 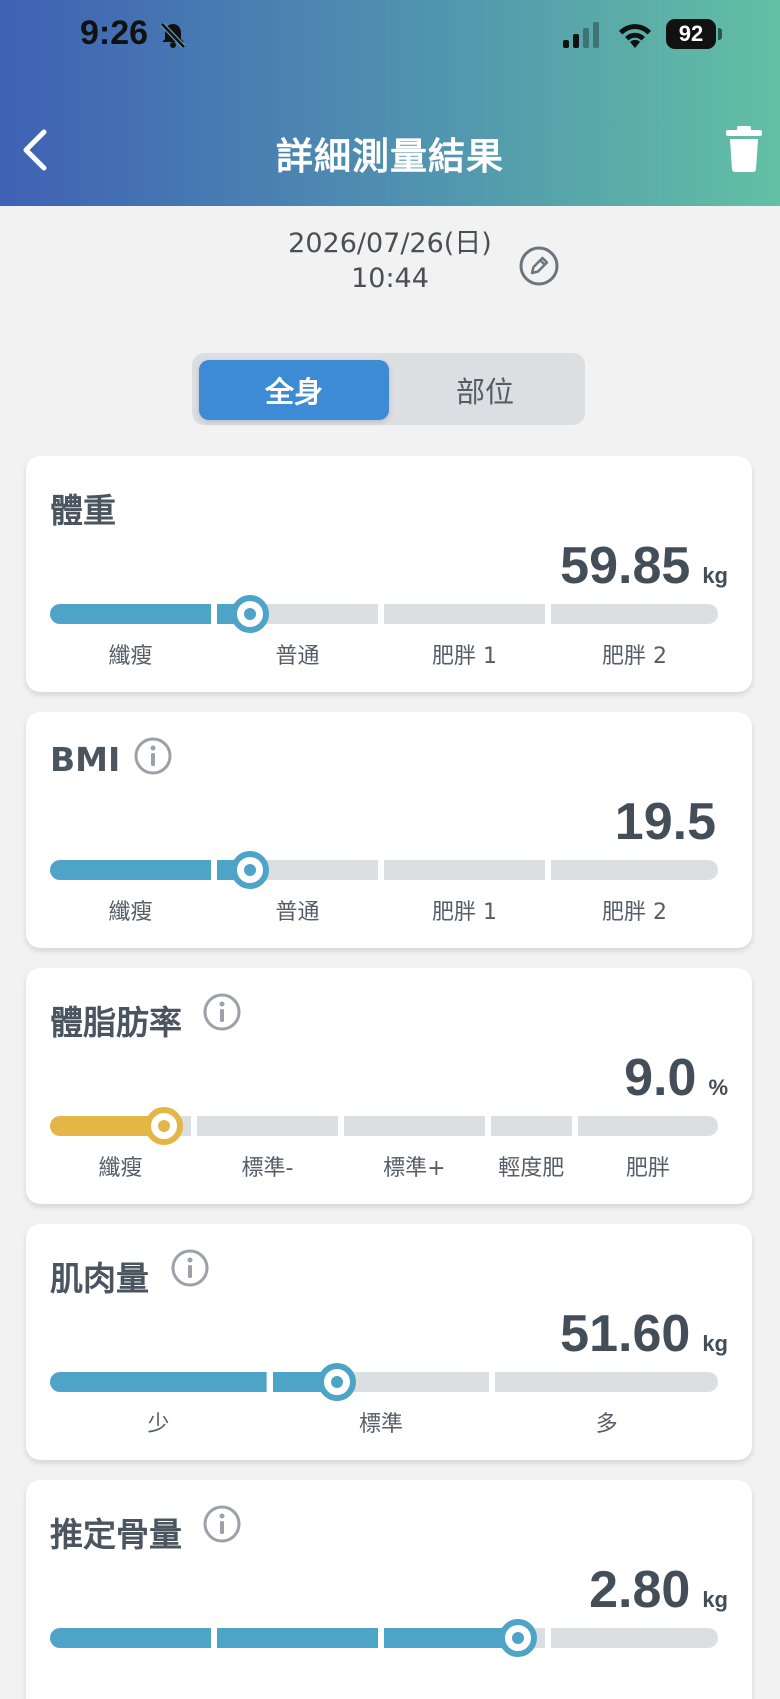 I want to click on metric-value-number: 9.0, so click(x=660, y=1078).